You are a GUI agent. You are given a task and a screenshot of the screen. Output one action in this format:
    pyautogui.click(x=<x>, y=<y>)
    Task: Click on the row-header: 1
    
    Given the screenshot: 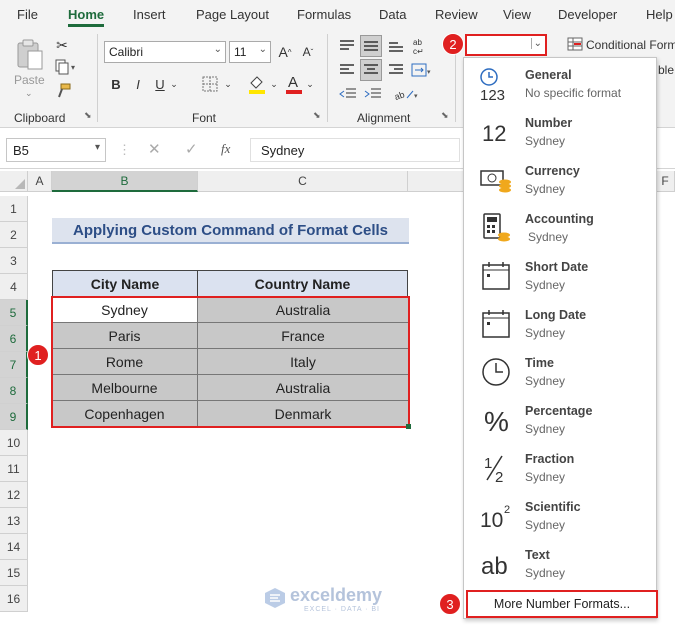 What is the action you would take?
    pyautogui.click(x=14, y=209)
    